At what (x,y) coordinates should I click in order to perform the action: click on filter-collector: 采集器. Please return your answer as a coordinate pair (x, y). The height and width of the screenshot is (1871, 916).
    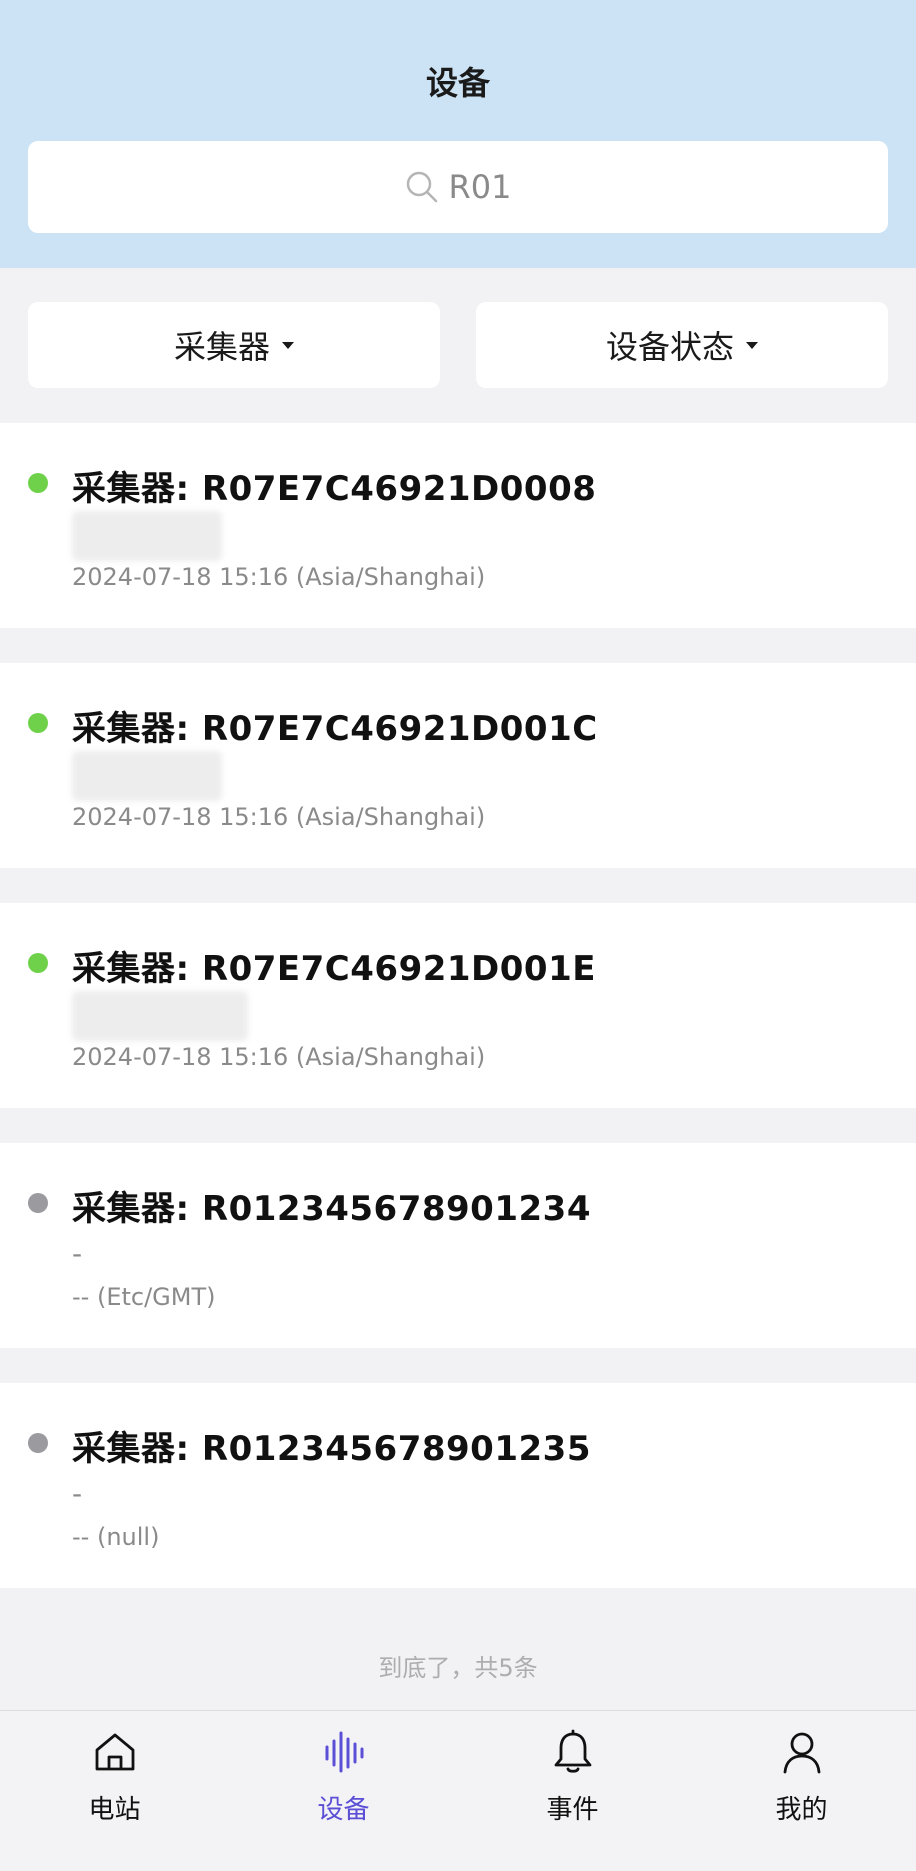
    Looking at the image, I should click on (234, 345).